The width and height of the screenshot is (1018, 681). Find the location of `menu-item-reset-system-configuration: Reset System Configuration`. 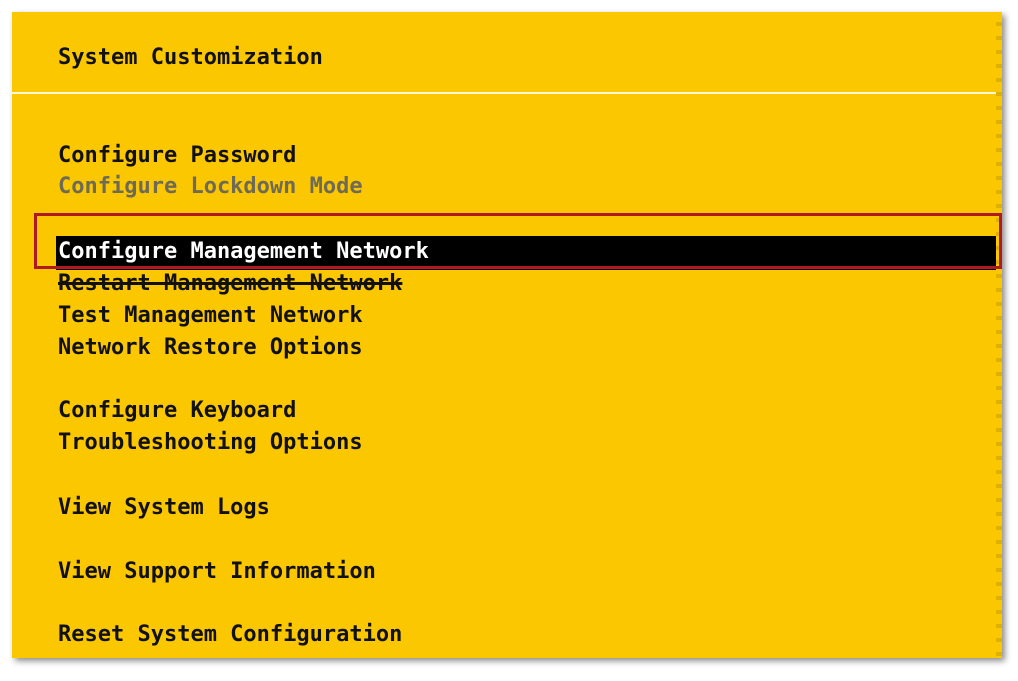

menu-item-reset-system-configuration: Reset System Configuration is located at coordinates (230, 635).